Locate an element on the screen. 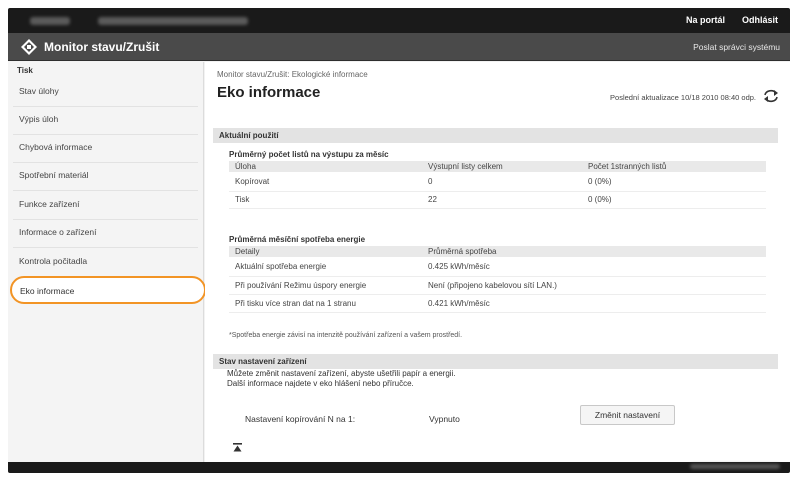 The width and height of the screenshot is (800, 481). sidebar-item-consumables: Spotřební materiál is located at coordinates (53, 175).